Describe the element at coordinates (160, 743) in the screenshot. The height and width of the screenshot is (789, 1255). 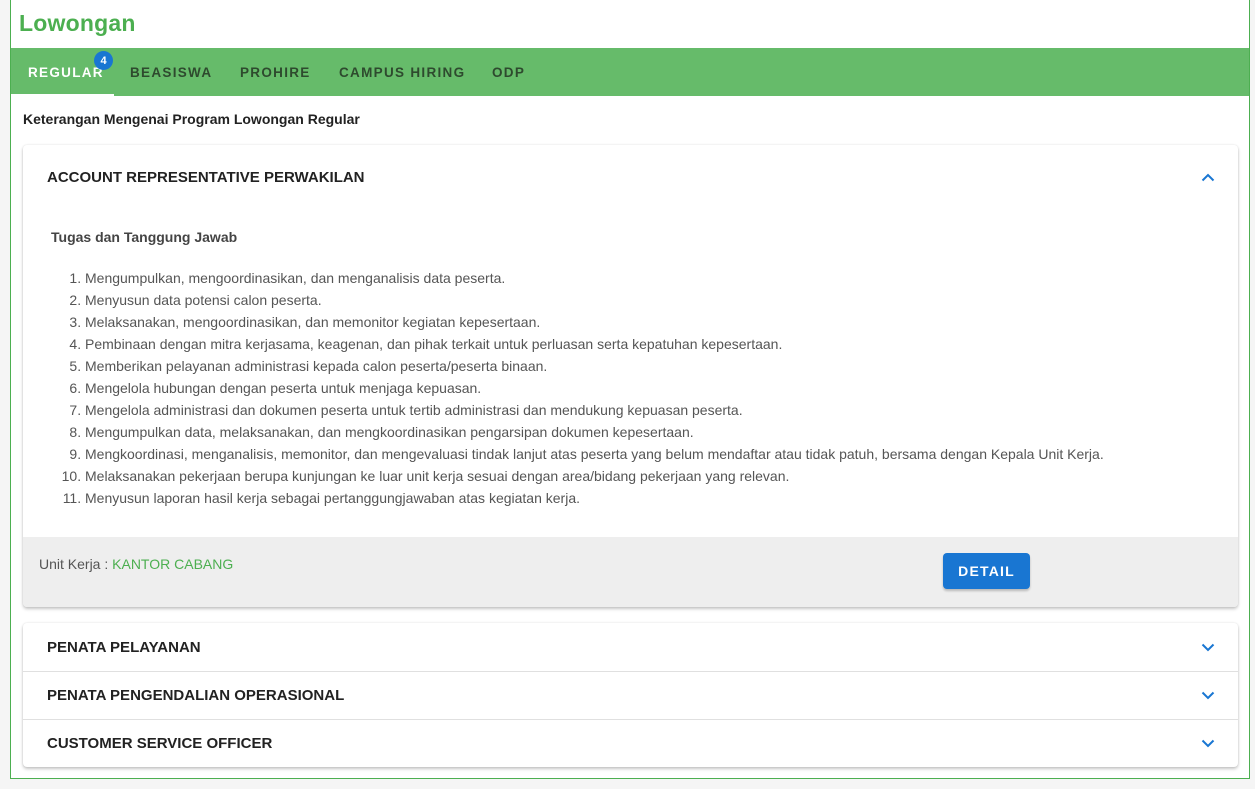
I see `job-title: CUSTOMER SERVICE OFFICER` at that location.